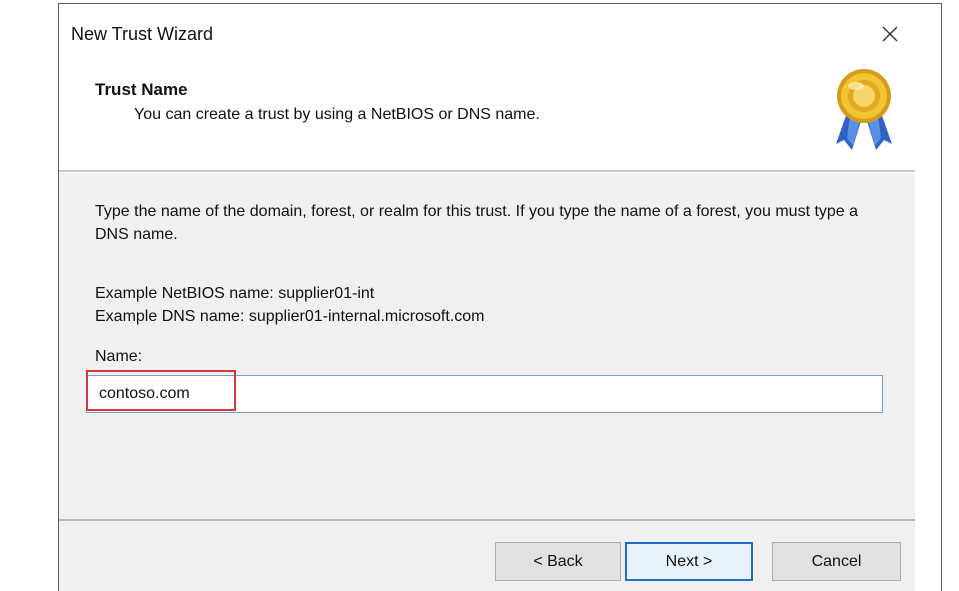 The image size is (959, 591). I want to click on page-title: Trust Name, so click(141, 89).